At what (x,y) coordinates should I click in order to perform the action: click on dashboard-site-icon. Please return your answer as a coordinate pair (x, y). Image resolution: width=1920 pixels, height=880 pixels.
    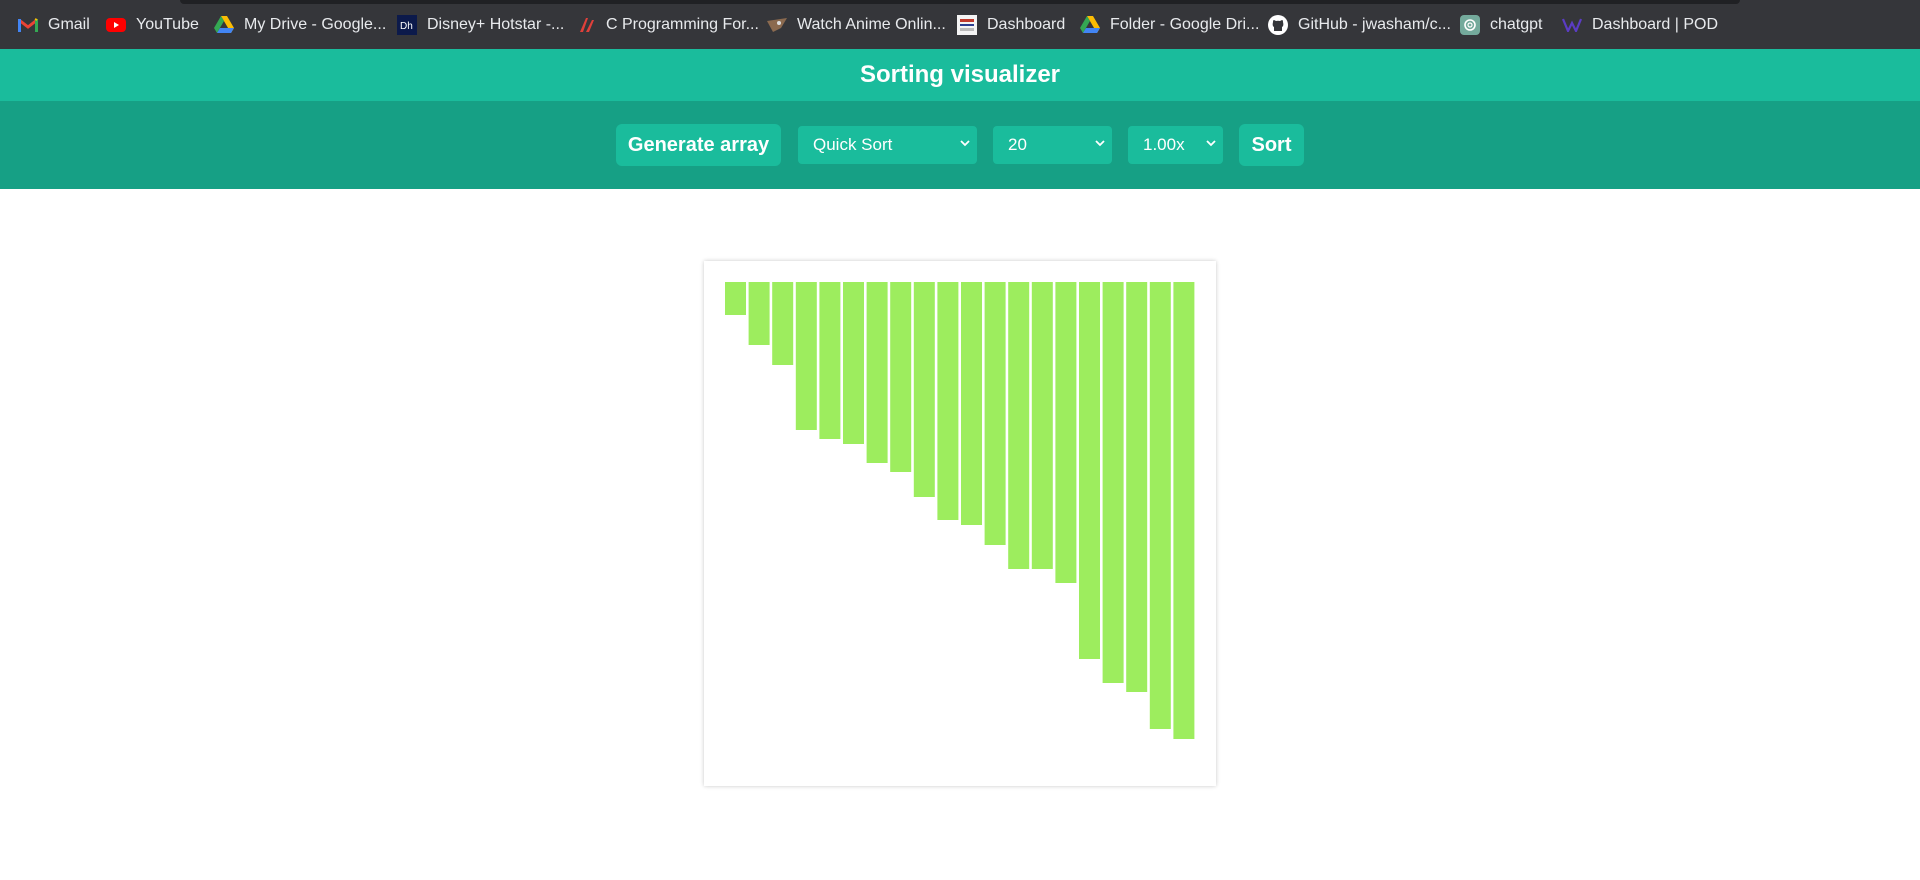
    Looking at the image, I should click on (967, 25).